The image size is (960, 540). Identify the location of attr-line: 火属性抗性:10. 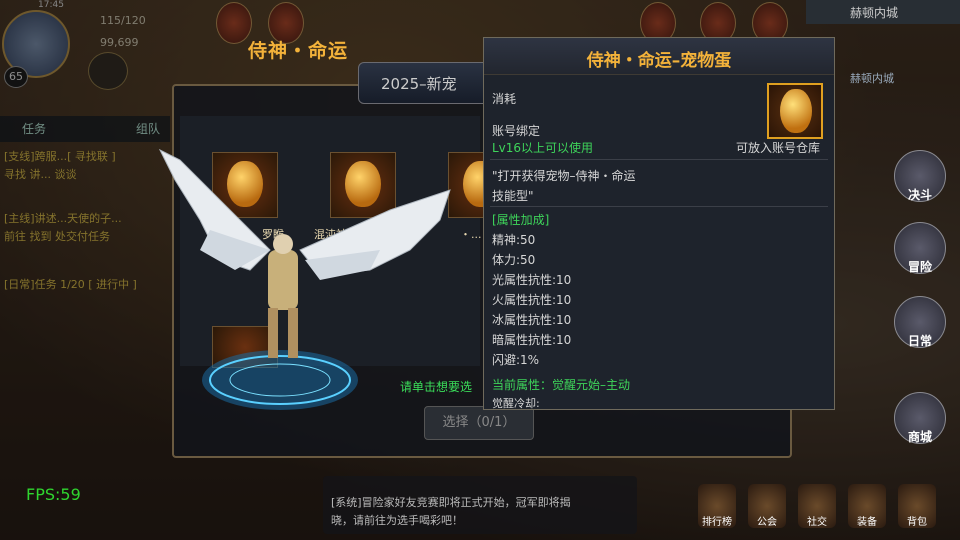
(532, 300).